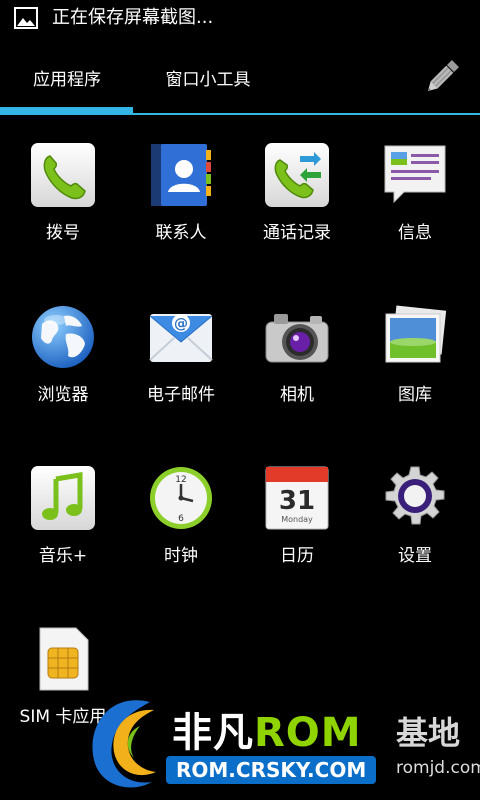 Image resolution: width=480 pixels, height=800 pixels. What do you see at coordinates (428, 733) in the screenshot?
I see `watermark-base-text: 基地` at bounding box center [428, 733].